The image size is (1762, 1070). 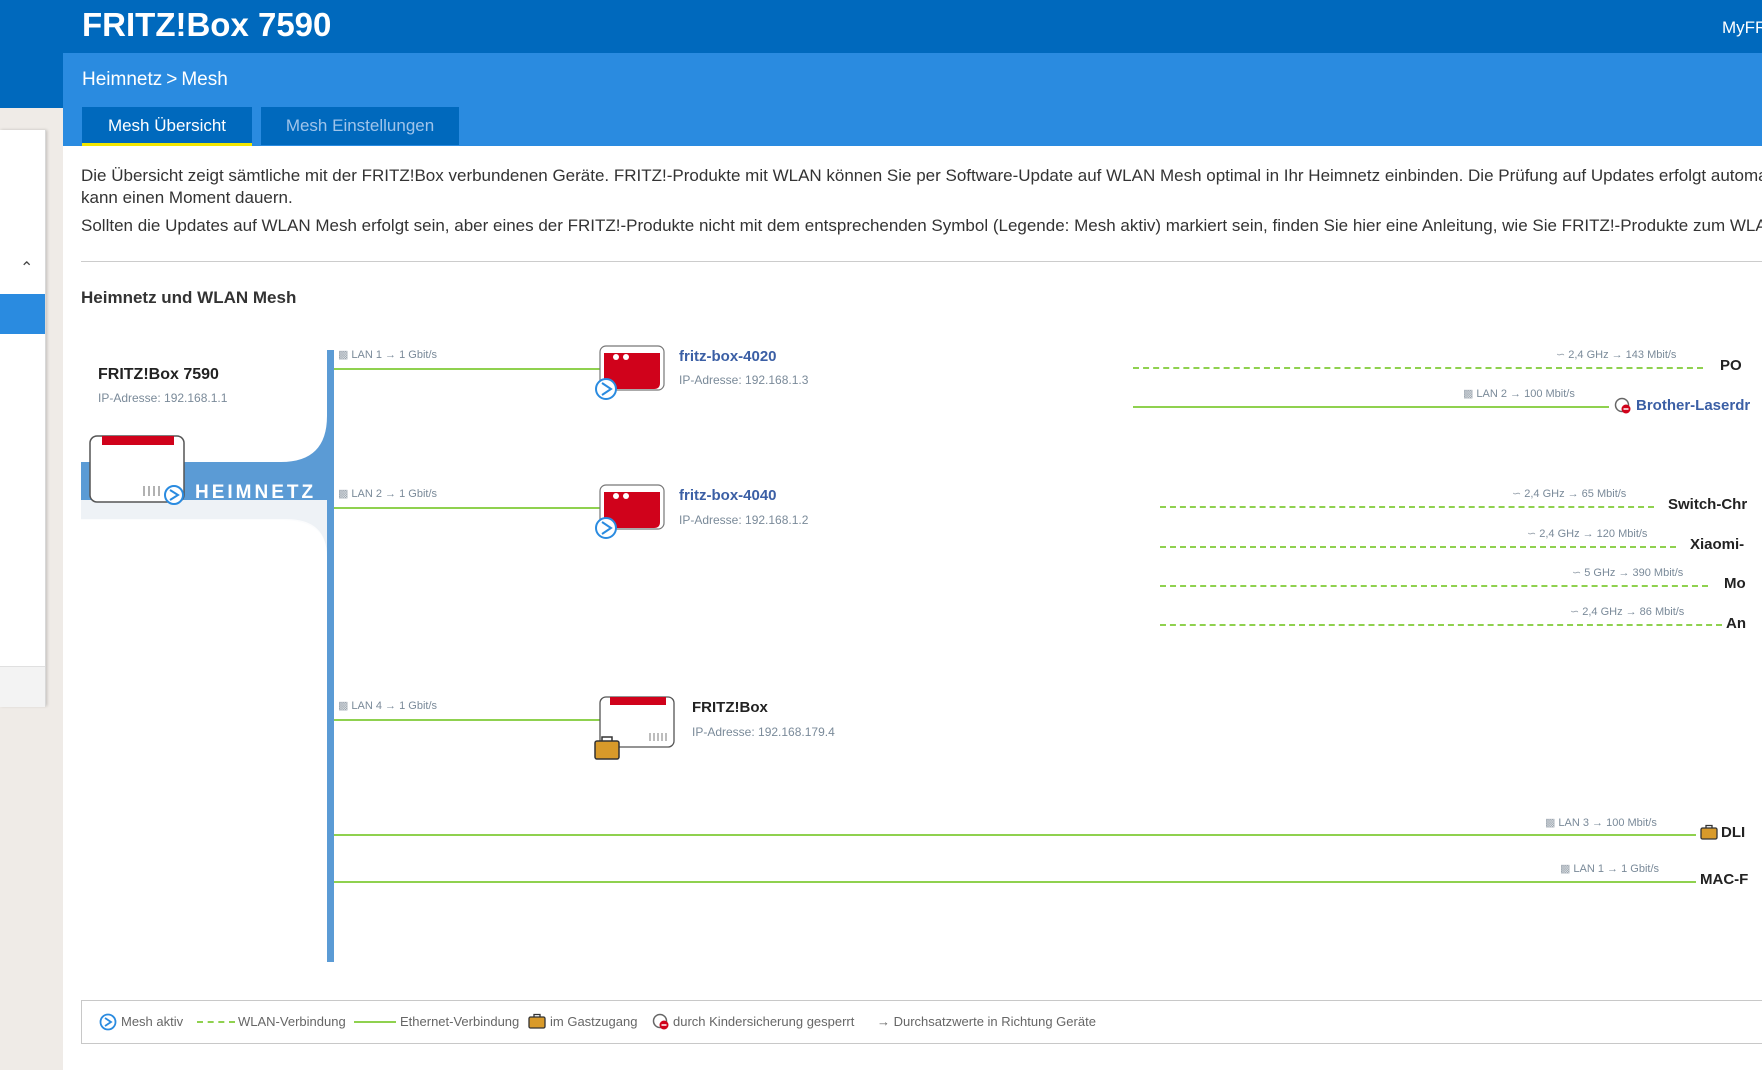 What do you see at coordinates (330, 656) in the screenshot?
I see `lan-bus-line` at bounding box center [330, 656].